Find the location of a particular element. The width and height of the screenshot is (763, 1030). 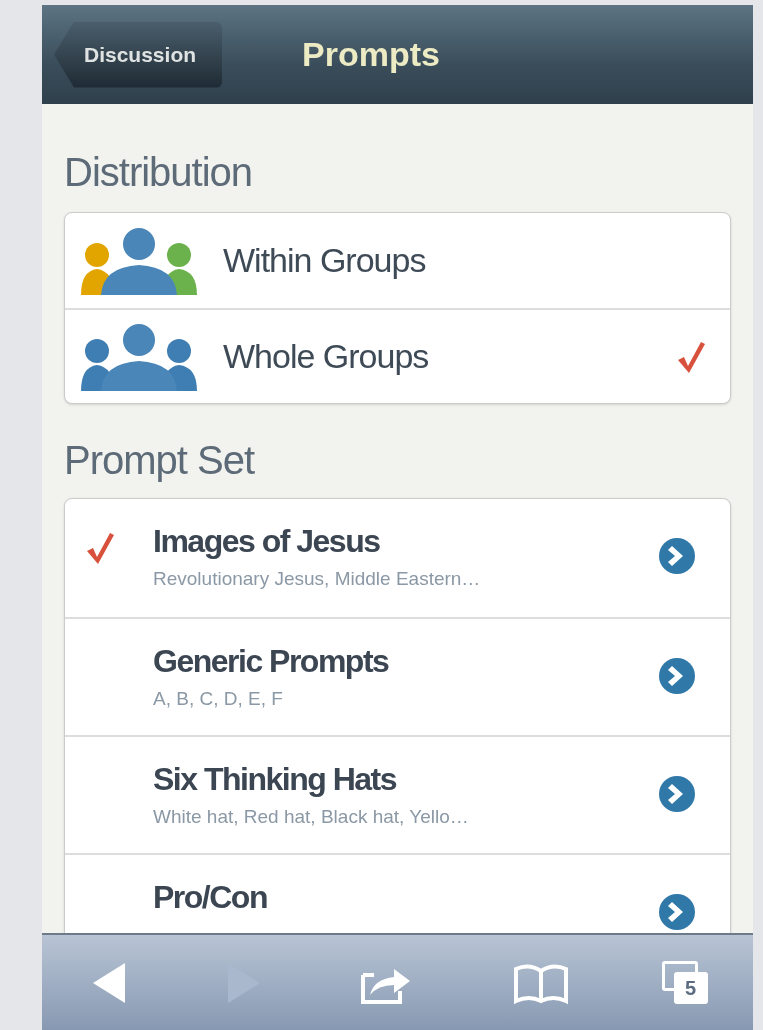

back-button: Discussion is located at coordinates (138, 54).